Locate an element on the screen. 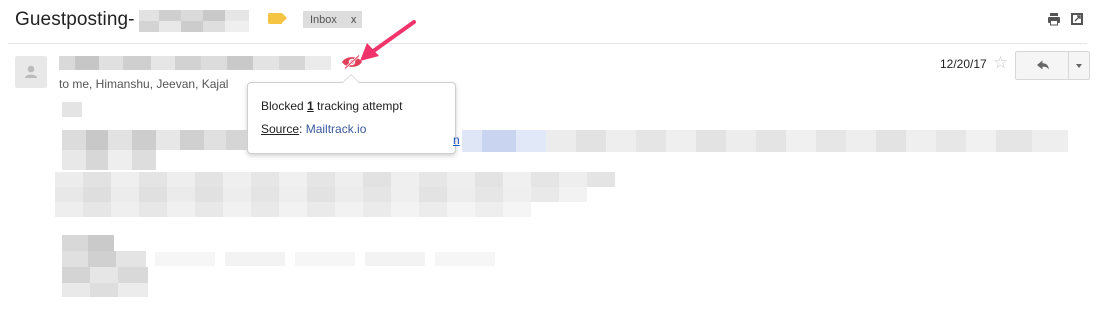  star-outline-icon: ☆ is located at coordinates (1000, 63).